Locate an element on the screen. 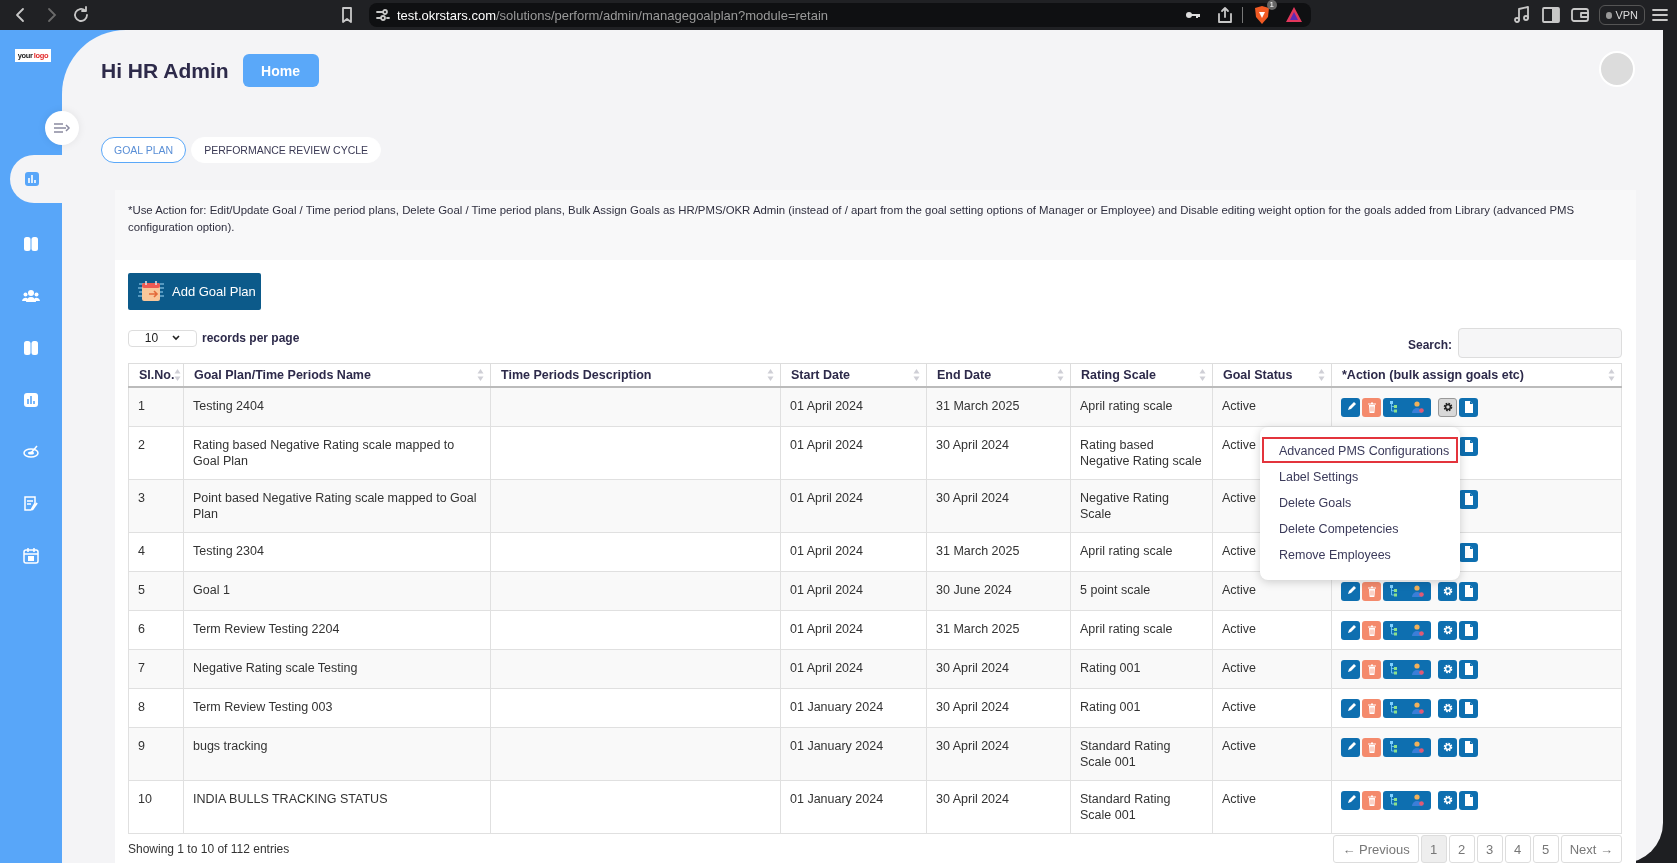 This screenshot has height=863, width=1677. delete-button is located at coordinates (1371, 591).